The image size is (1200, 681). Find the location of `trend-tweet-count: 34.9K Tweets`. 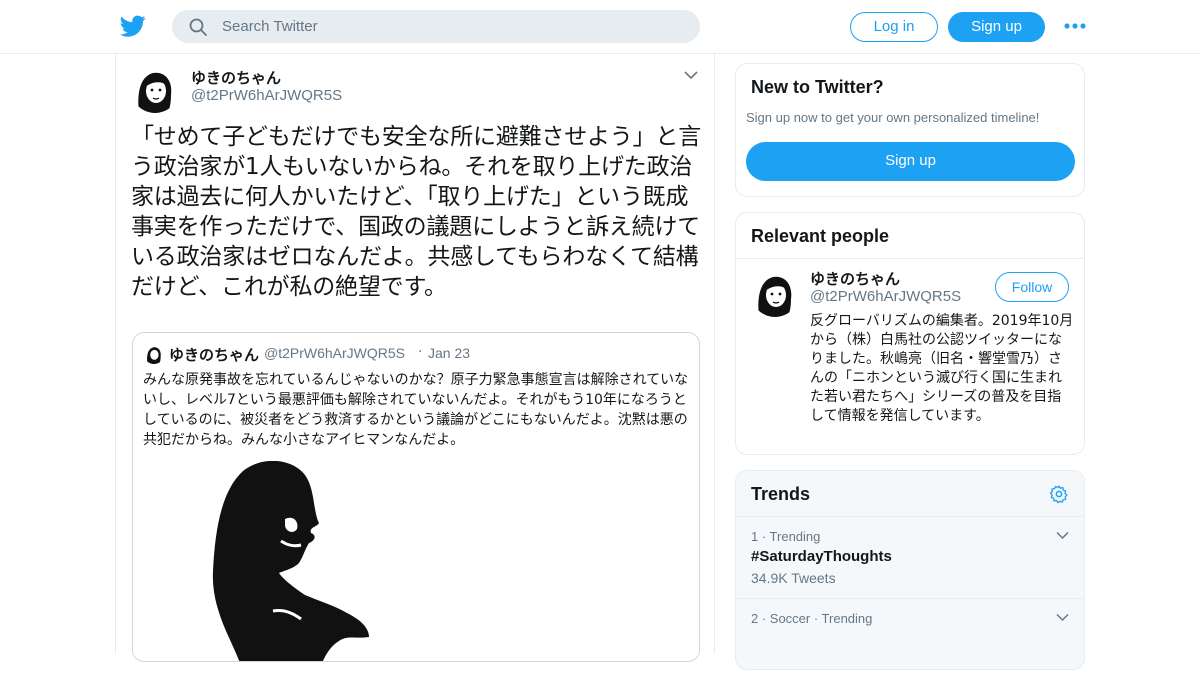

trend-tweet-count: 34.9K Tweets is located at coordinates (793, 578).